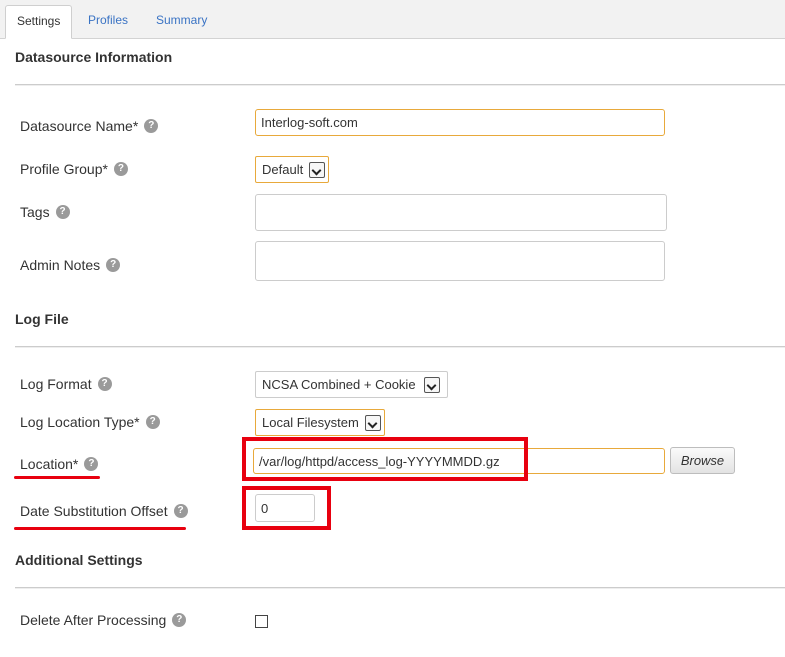  Describe the element at coordinates (79, 560) in the screenshot. I see `section-additional-settings: Additional Settings` at that location.